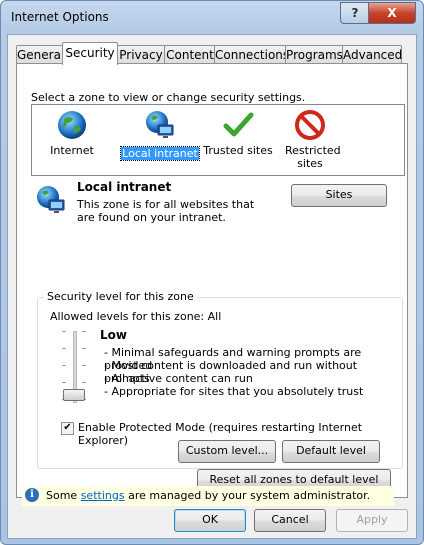 The image size is (424, 545). Describe the element at coordinates (72, 125) in the screenshot. I see `globe-icon` at that location.